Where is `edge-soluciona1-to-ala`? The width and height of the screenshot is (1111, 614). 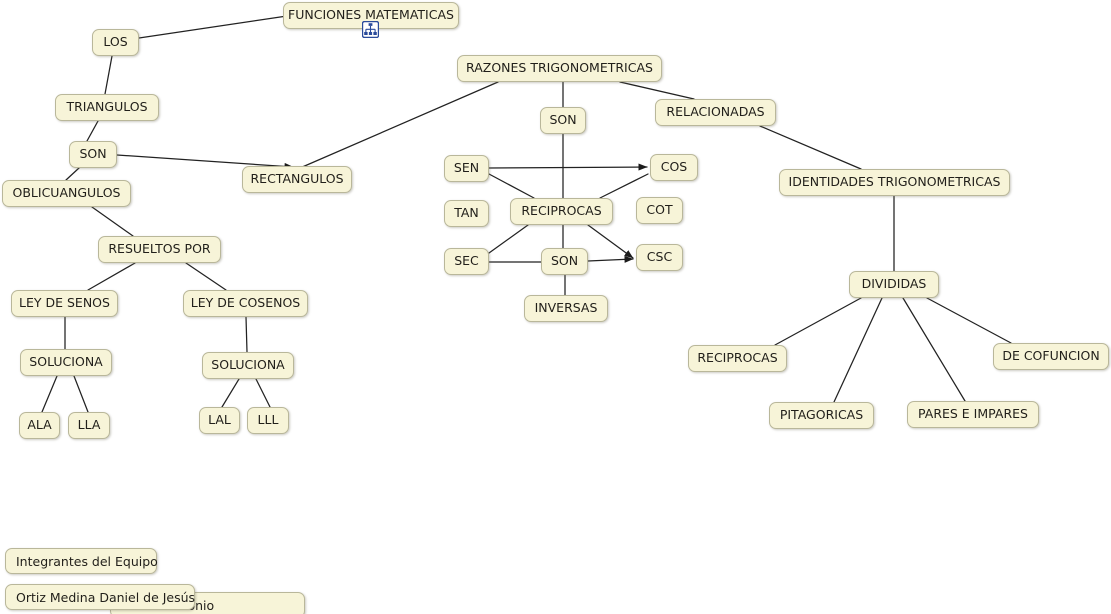
edge-soluciona1-to-ala is located at coordinates (49, 394).